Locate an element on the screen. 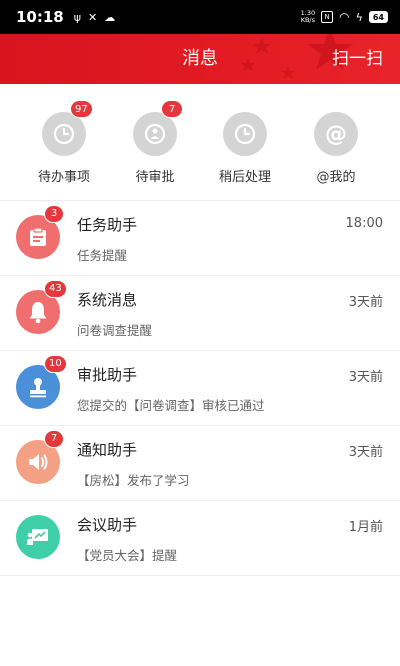 The image size is (400, 666). scan-button: 扫一扫 is located at coordinates (357, 59).